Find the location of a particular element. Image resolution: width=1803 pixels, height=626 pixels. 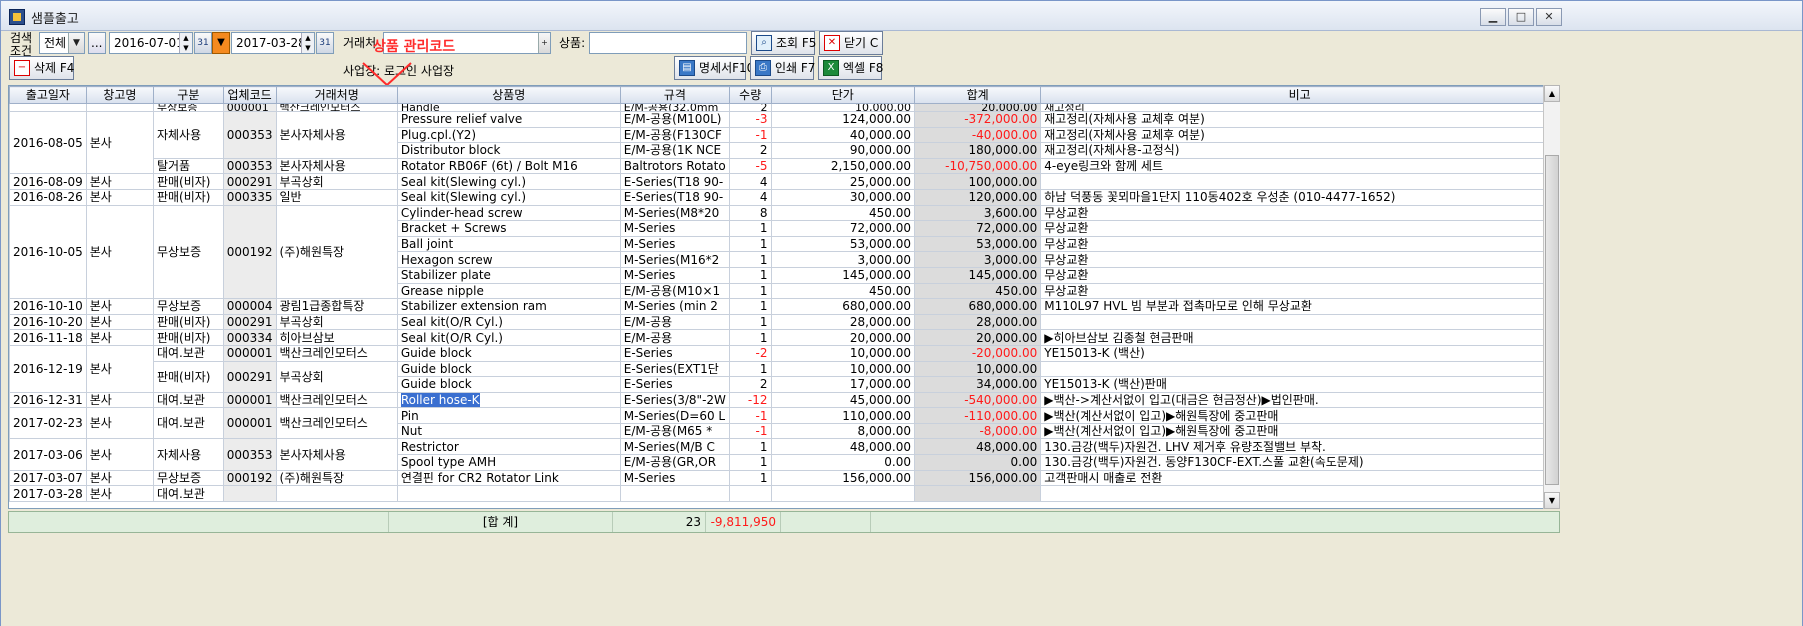

cell-price: 8,000.00 is located at coordinates (842, 431).